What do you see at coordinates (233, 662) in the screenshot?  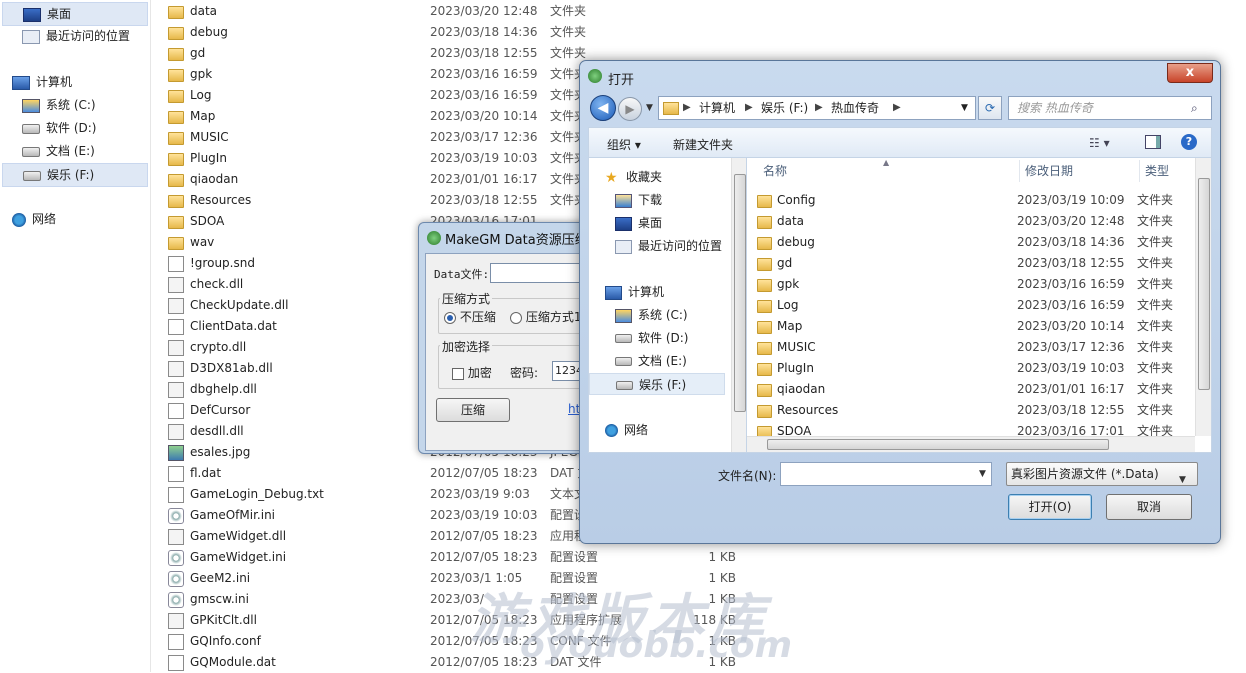 I see `file-name: GQModule.dat` at bounding box center [233, 662].